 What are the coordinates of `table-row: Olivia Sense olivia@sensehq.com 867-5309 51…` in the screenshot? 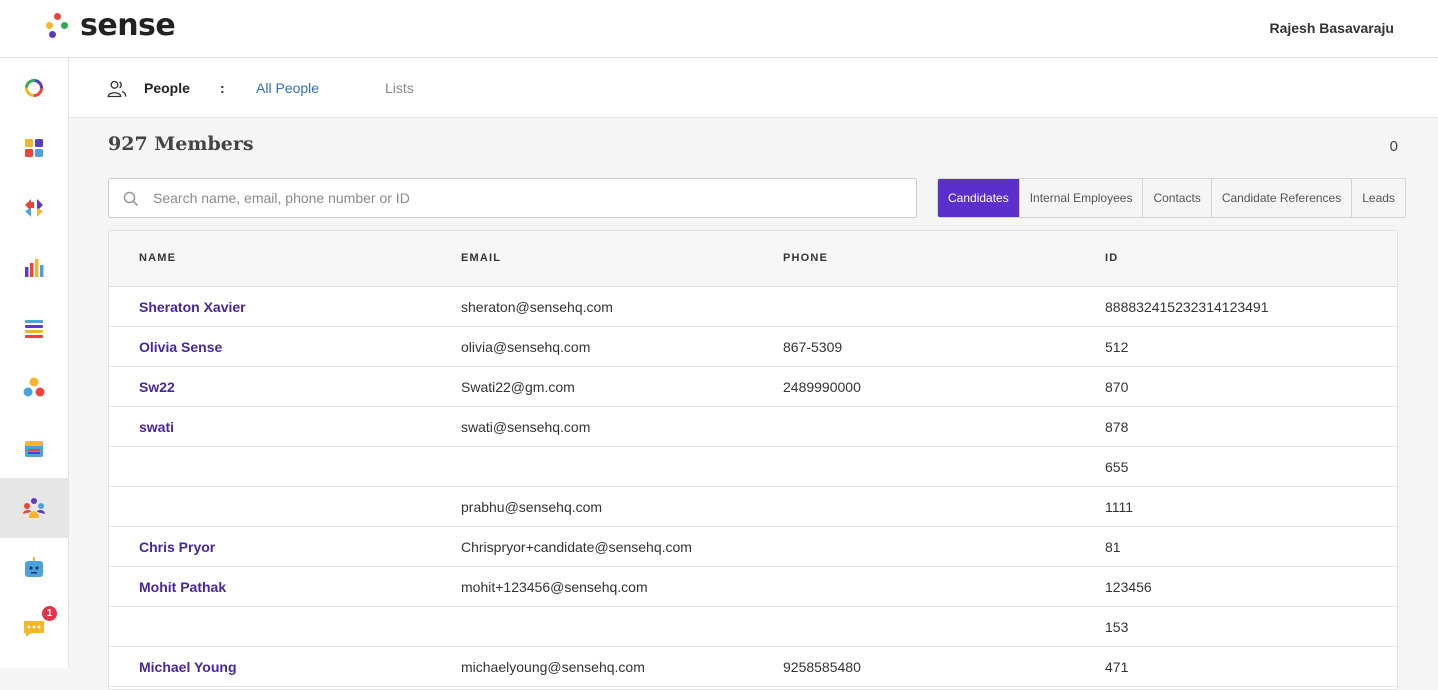 It's located at (753, 347).